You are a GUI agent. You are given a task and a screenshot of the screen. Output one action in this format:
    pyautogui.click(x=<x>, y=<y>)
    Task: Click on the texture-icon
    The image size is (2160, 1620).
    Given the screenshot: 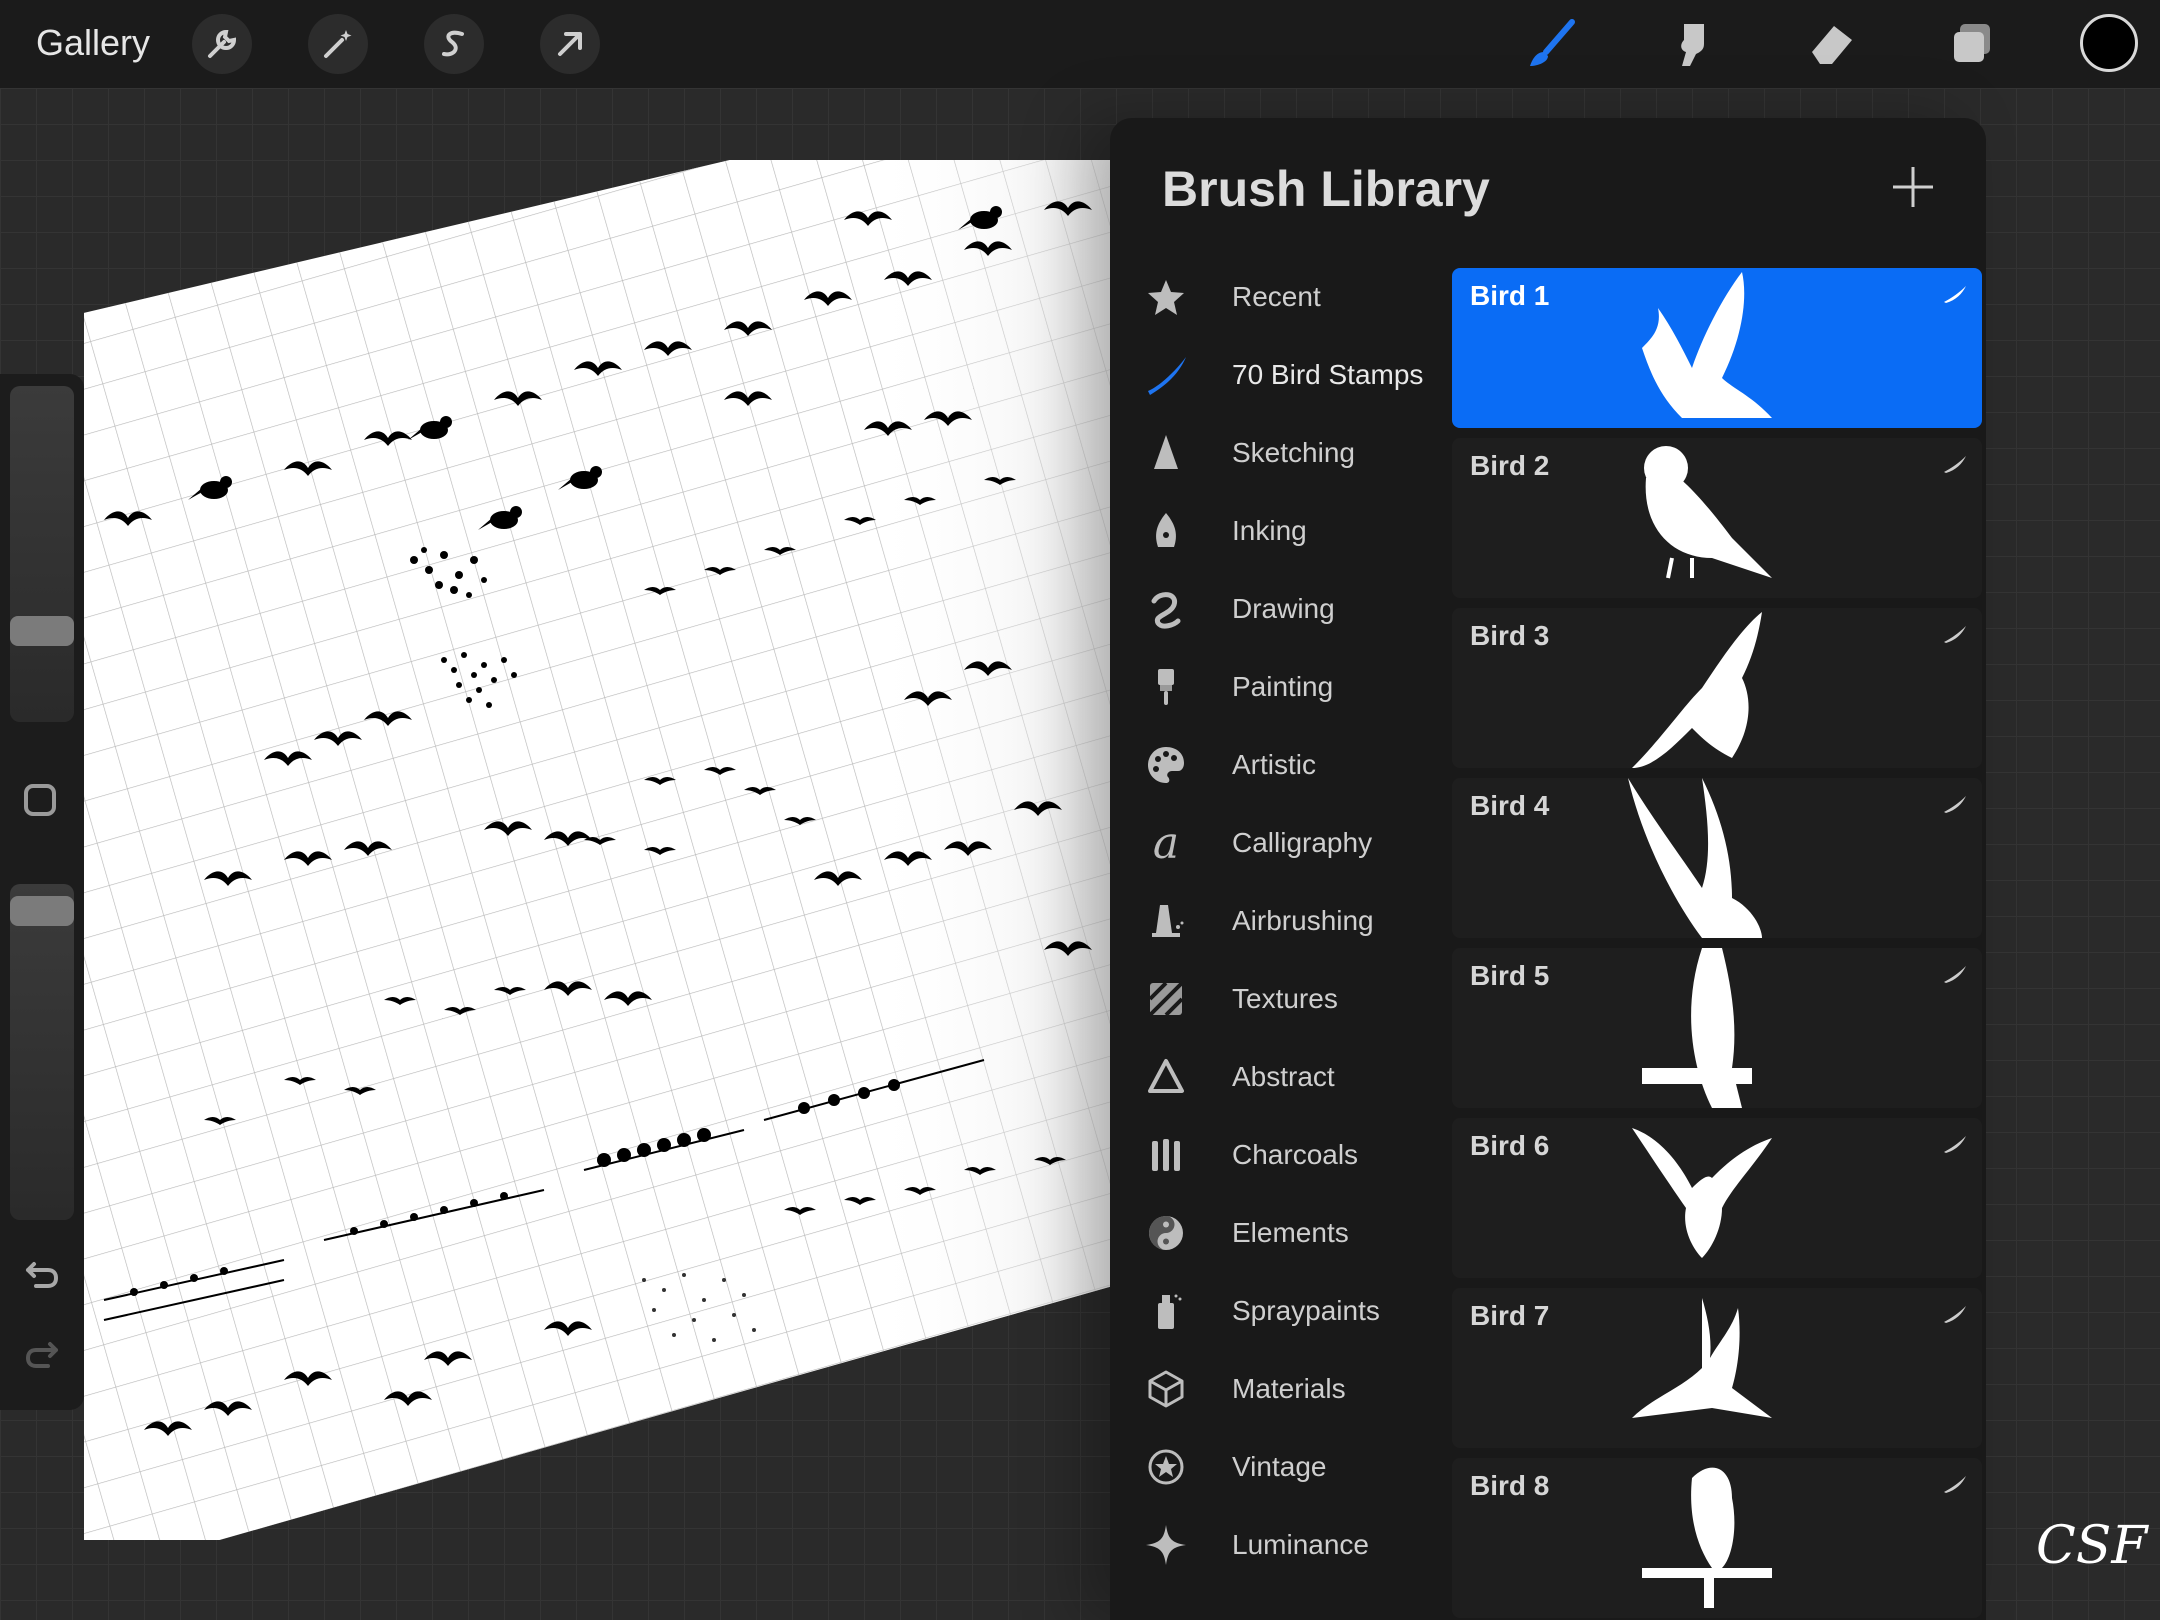 What is the action you would take?
    pyautogui.click(x=1166, y=999)
    